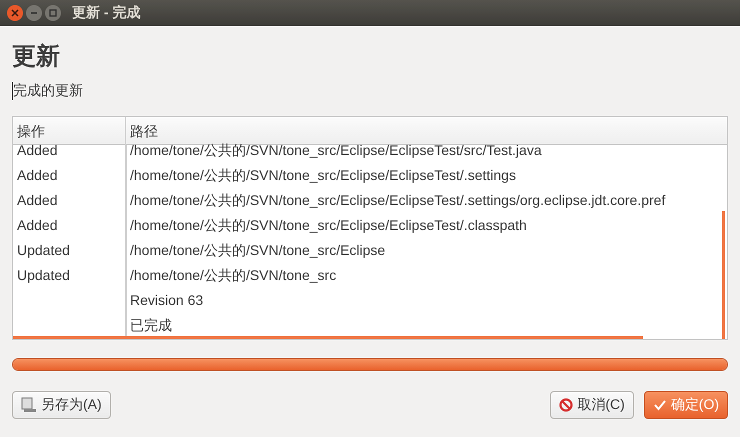  What do you see at coordinates (29, 405) in the screenshot?
I see `save-icon` at bounding box center [29, 405].